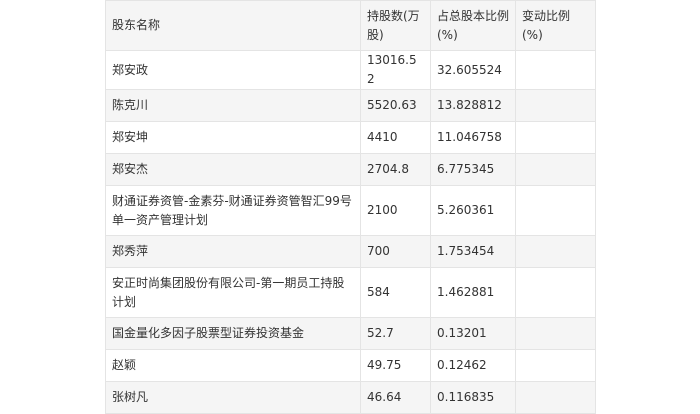 The height and width of the screenshot is (414, 700). What do you see at coordinates (233, 105) in the screenshot?
I see `shareholder-name: 陈克川` at bounding box center [233, 105].